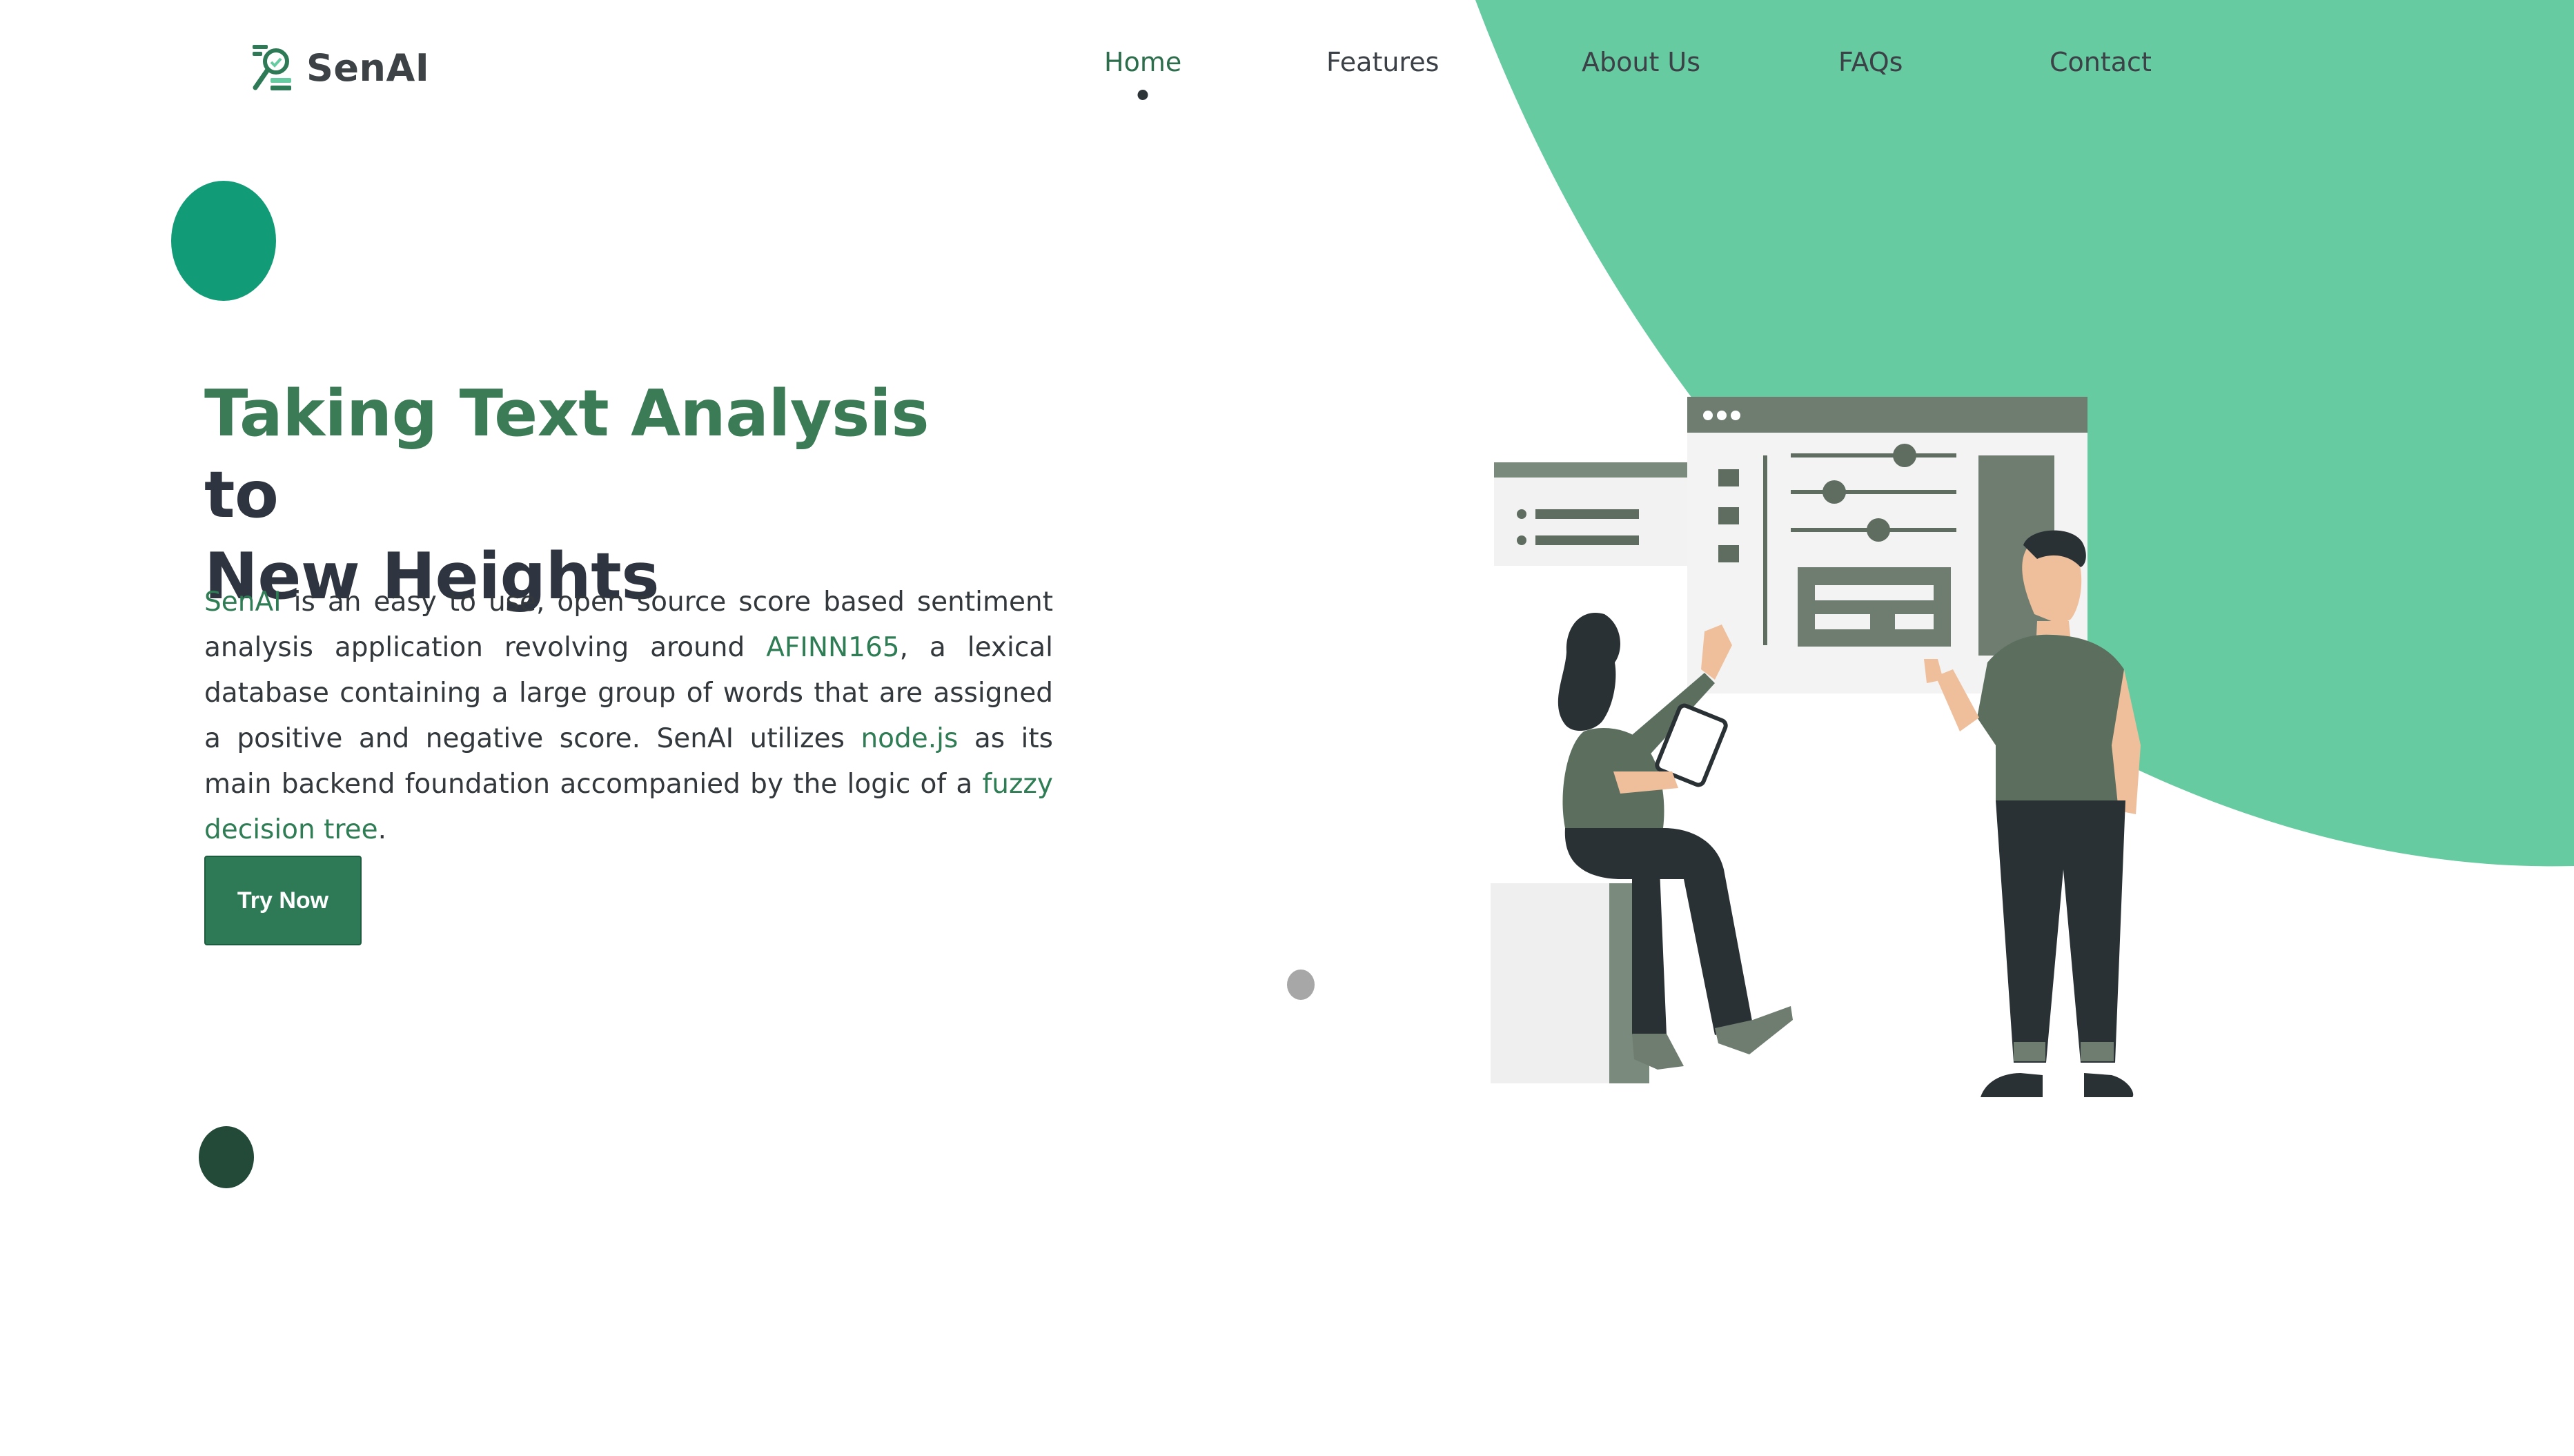  I want to click on forest-decorative-dot, so click(226, 1157).